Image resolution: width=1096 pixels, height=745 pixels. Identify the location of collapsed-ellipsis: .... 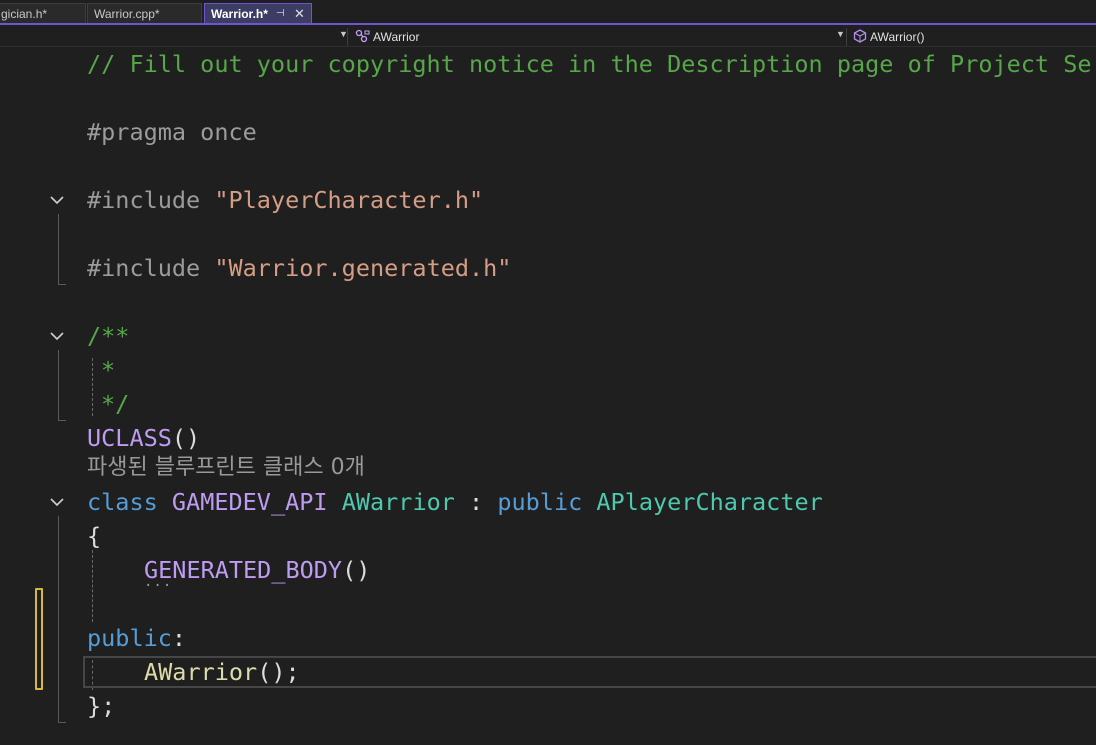
(158, 582).